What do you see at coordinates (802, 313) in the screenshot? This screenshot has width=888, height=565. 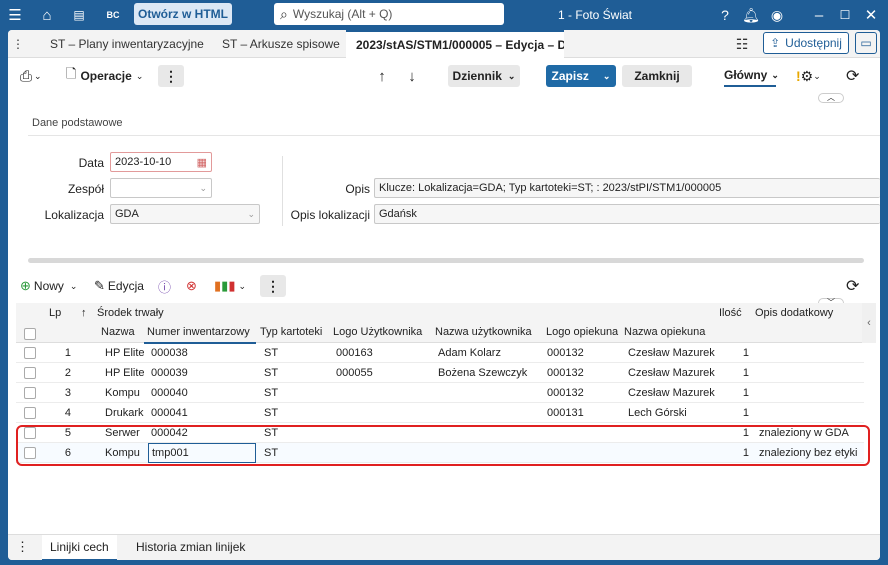 I see `header-extra-desc: Opis dodatkowy` at bounding box center [802, 313].